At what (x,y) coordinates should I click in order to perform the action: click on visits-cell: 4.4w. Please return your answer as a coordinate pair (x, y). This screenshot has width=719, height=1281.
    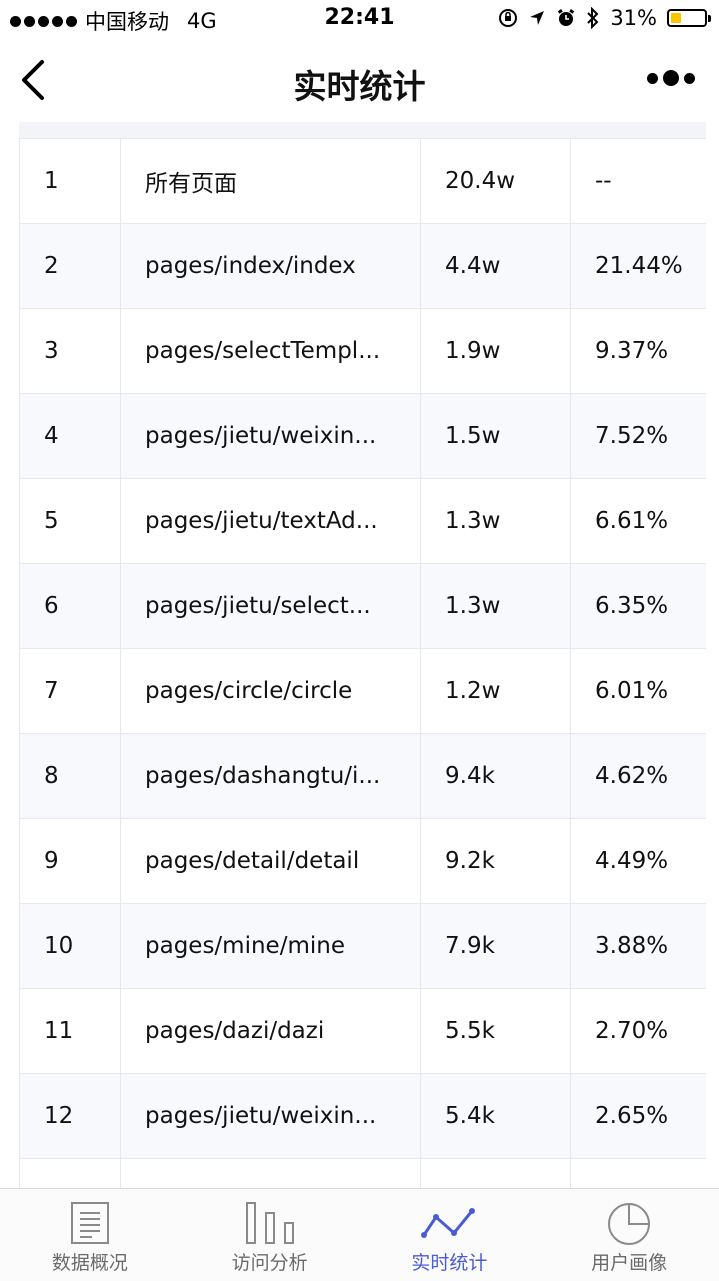
    Looking at the image, I should click on (495, 266).